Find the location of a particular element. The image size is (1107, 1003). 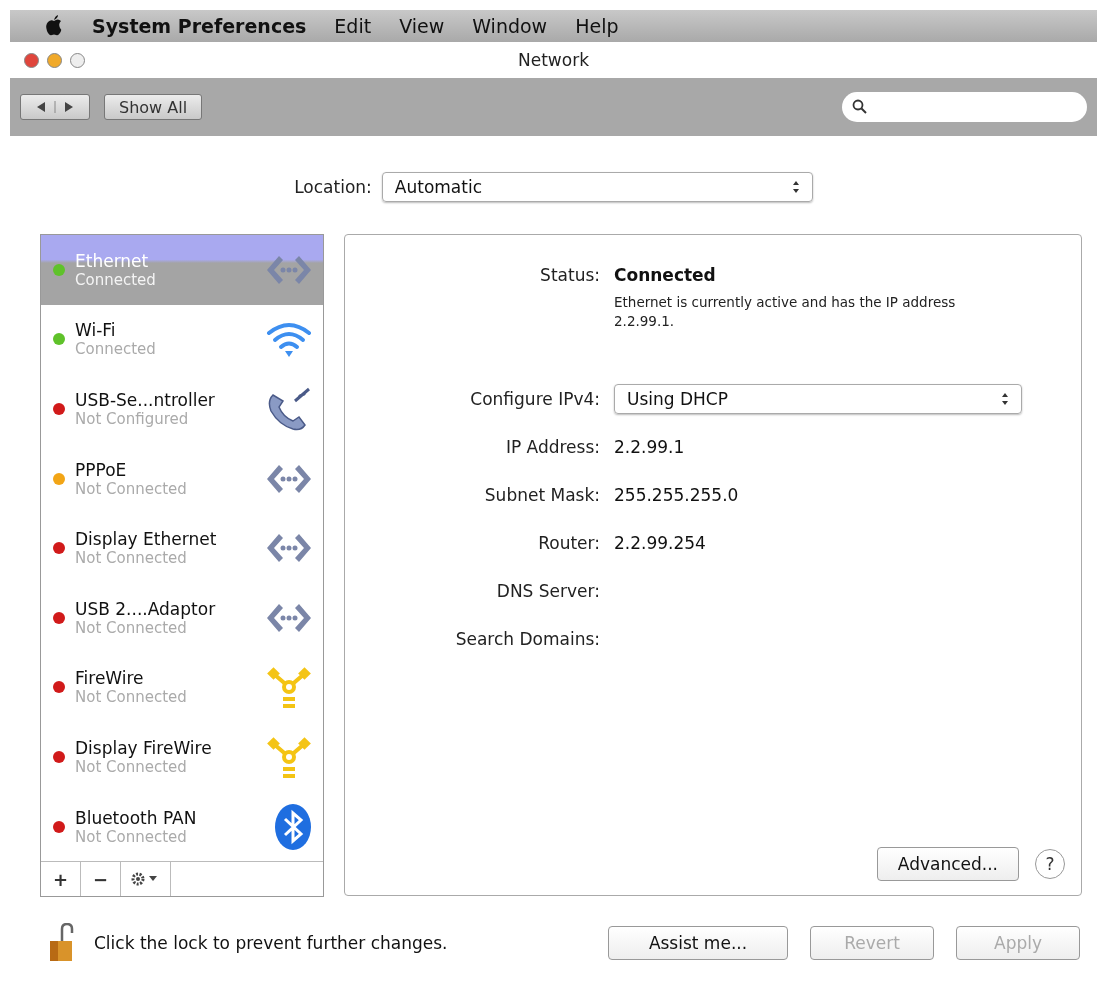

field-label: Subnet Mask: is located at coordinates (541, 494).